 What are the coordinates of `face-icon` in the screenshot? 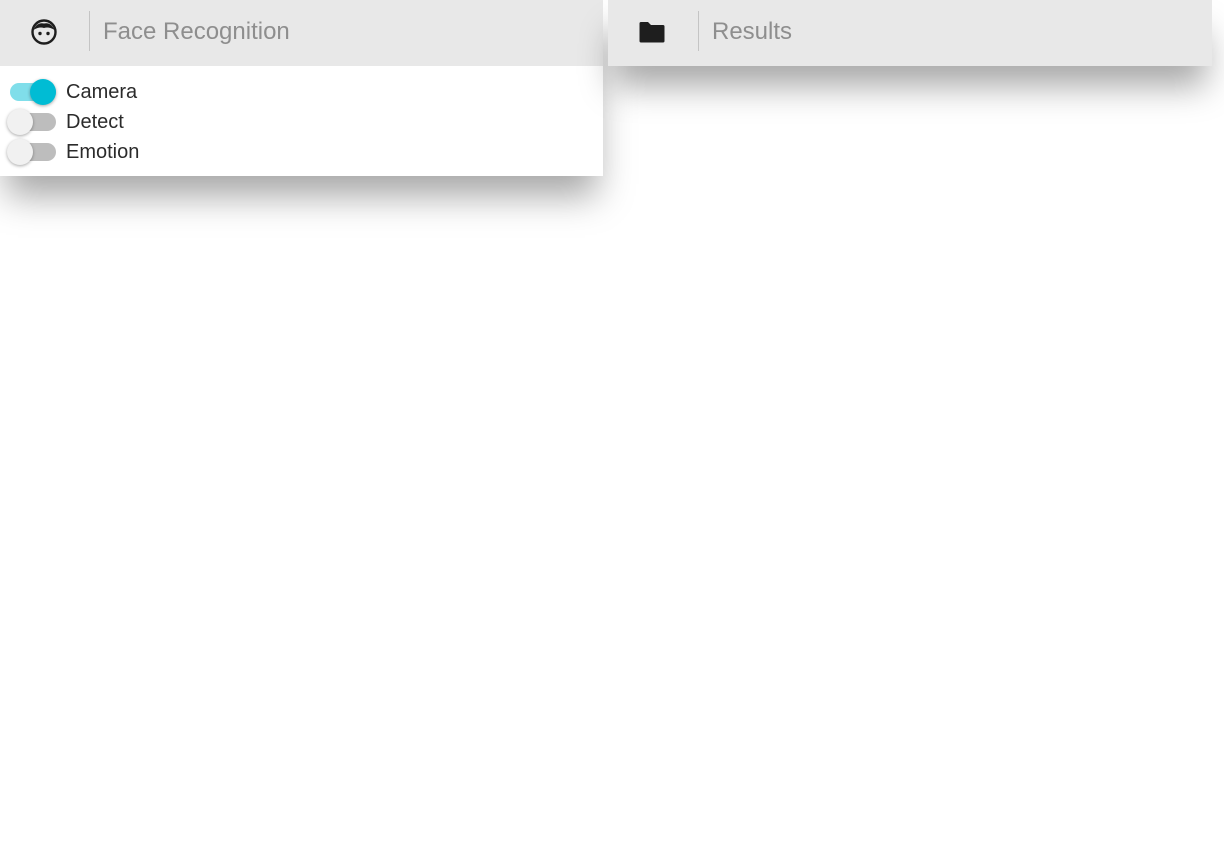 It's located at (44, 32).